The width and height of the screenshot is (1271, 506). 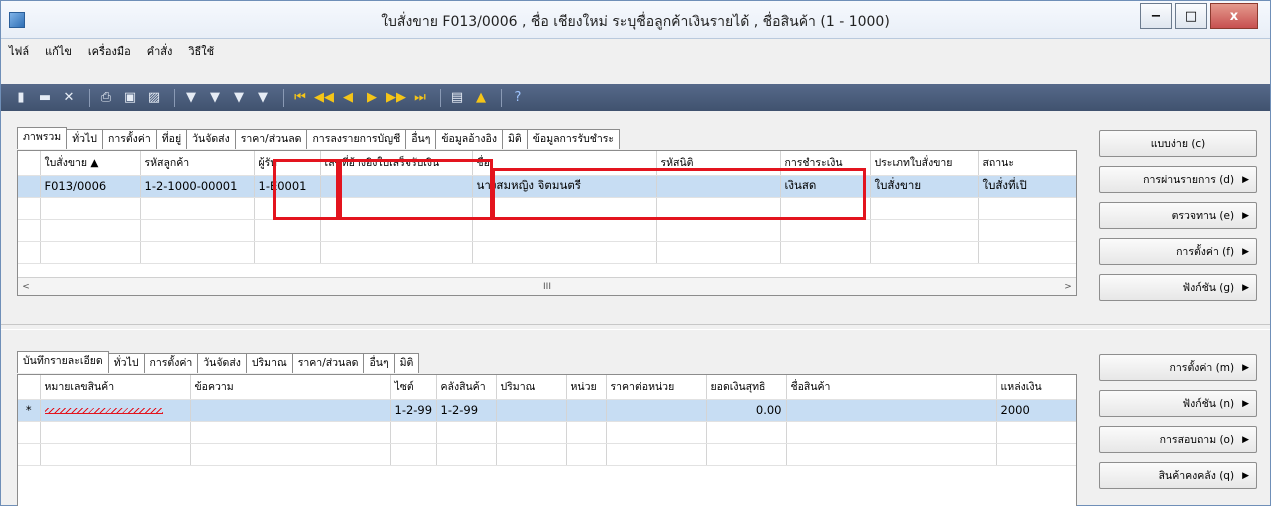 What do you see at coordinates (328, 363) in the screenshot?
I see `tab-line-price: ราคา/ส่วนลด` at bounding box center [328, 363].